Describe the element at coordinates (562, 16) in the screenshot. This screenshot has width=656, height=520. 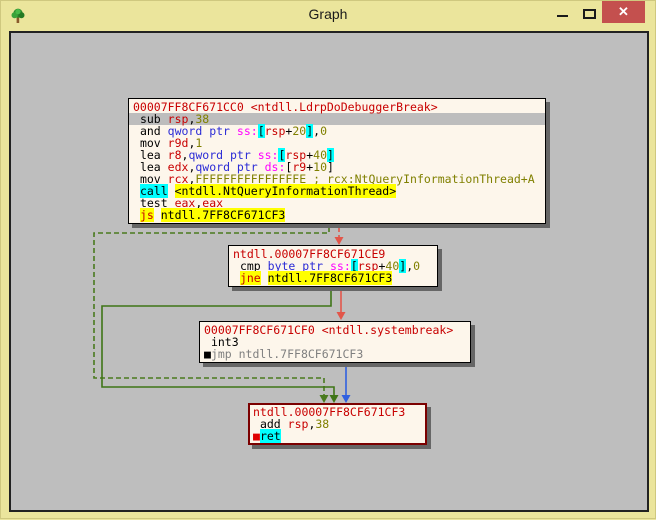
I see `minimize-icon` at that location.